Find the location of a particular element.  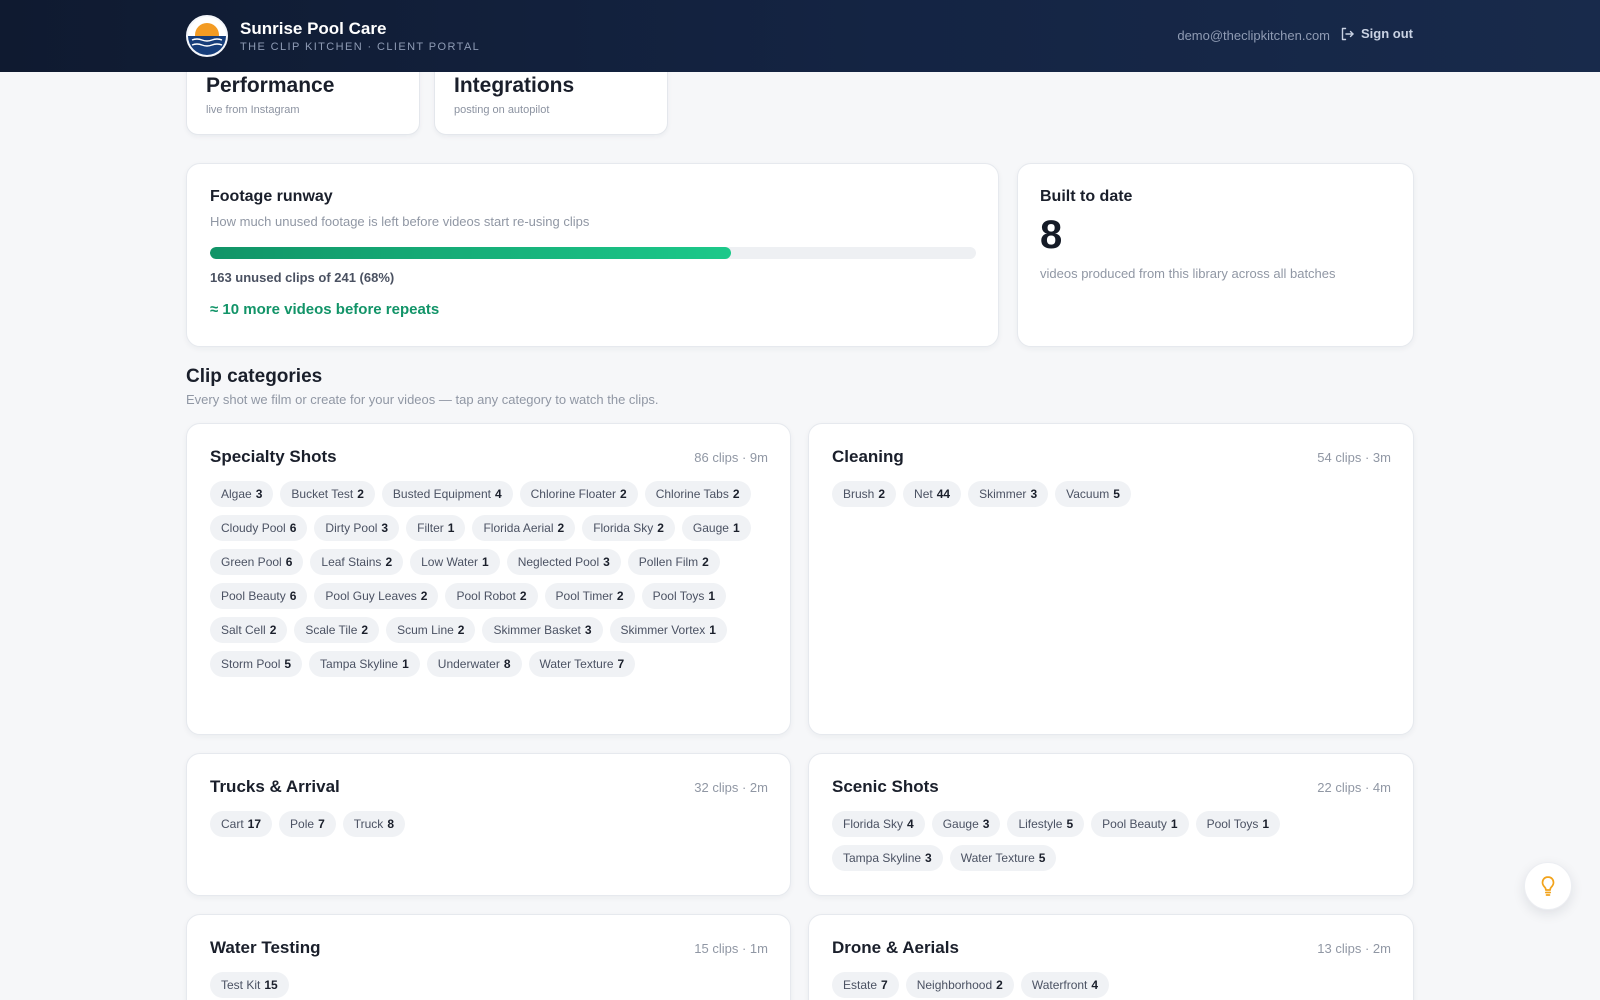

clip-chip-count: 6 is located at coordinates (293, 596).